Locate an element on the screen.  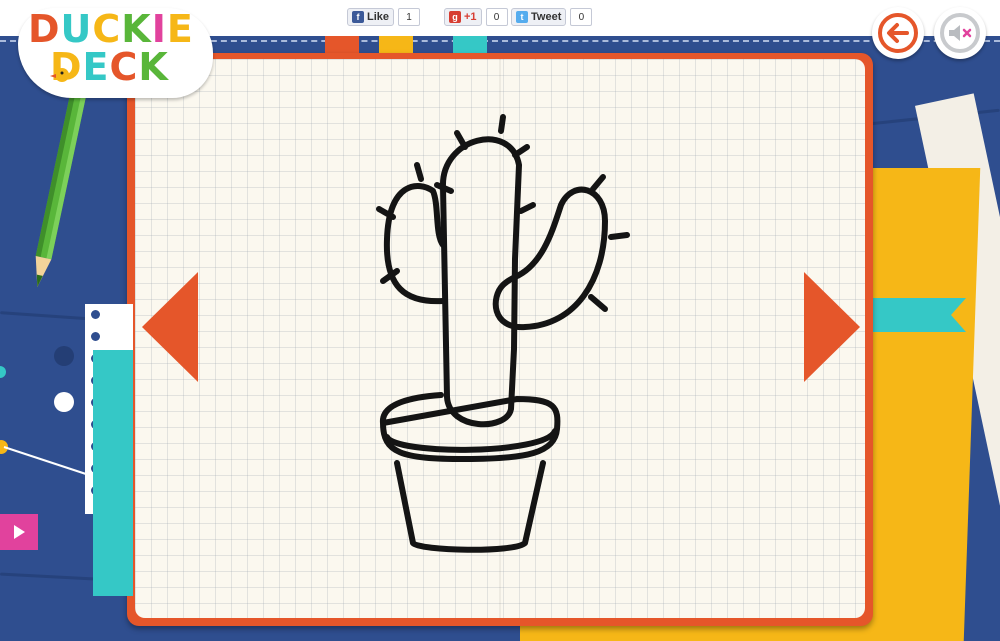
twitter-tweet: t Tweet 0 is located at coordinates (552, 17).